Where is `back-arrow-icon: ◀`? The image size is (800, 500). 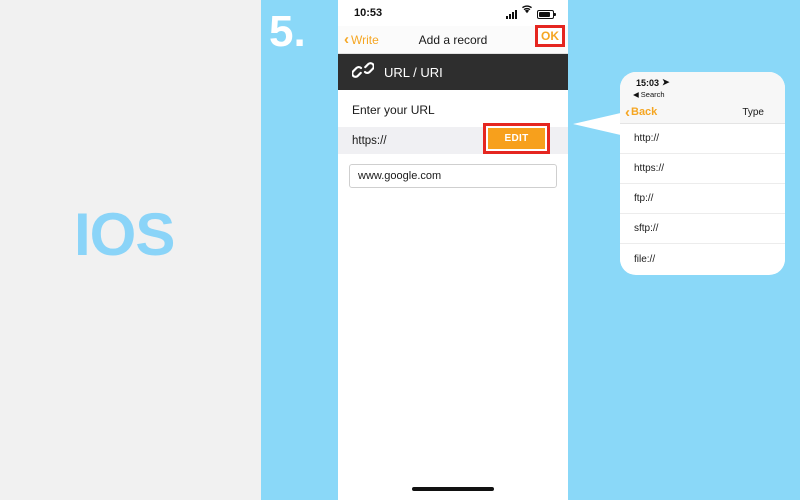 back-arrow-icon: ◀ is located at coordinates (636, 94).